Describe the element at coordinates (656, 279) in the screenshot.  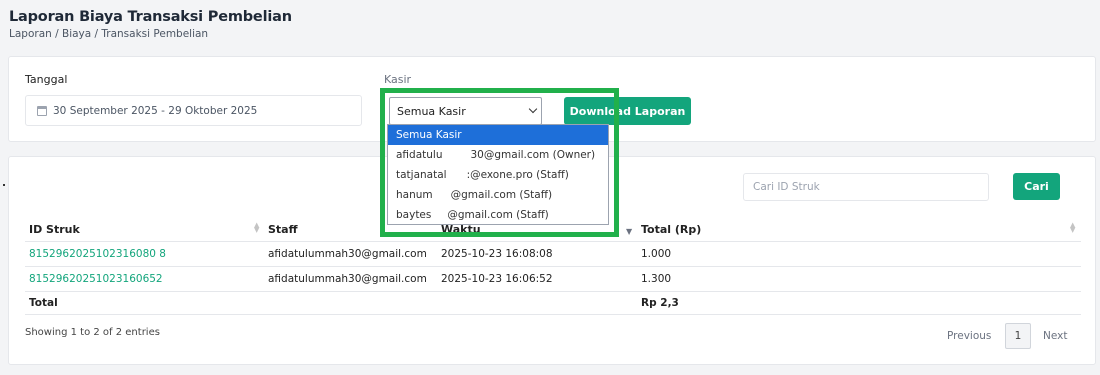
I see `table-row-total: 1.300` at that location.